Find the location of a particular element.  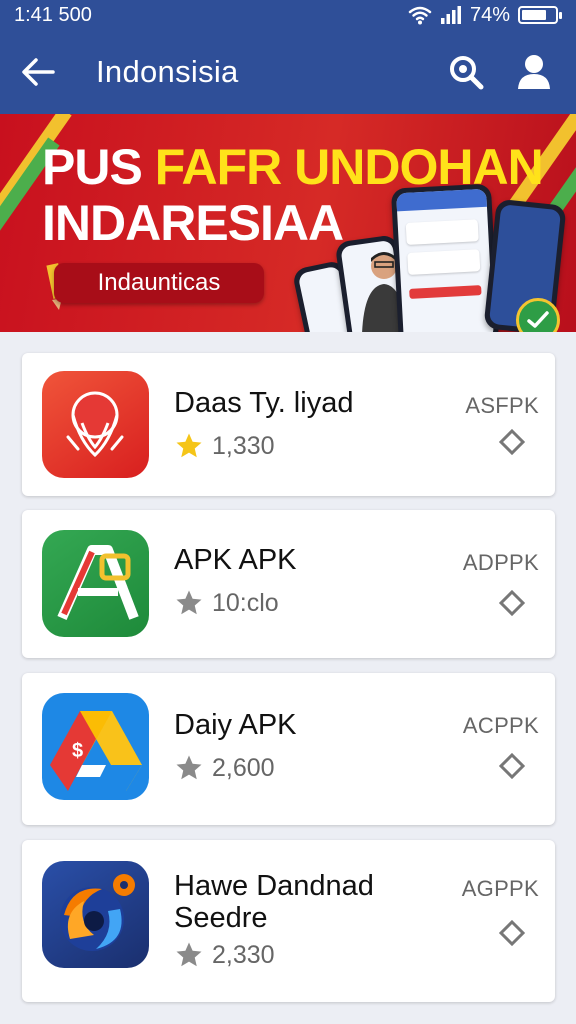

rating-count: 1,330 is located at coordinates (243, 445).